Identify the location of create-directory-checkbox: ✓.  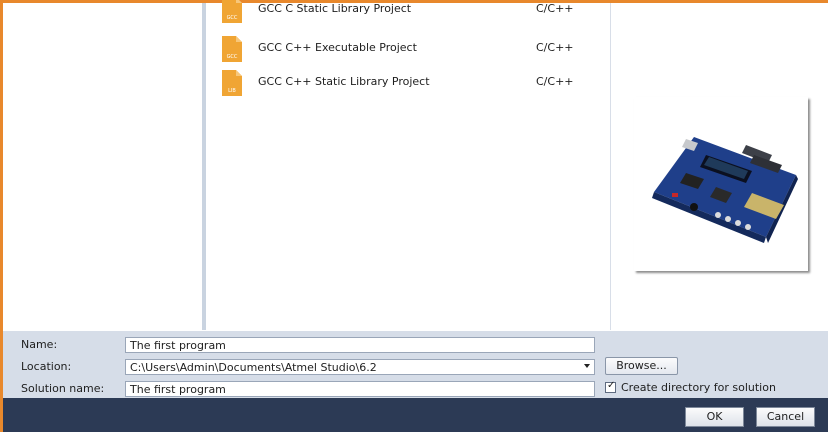
(610, 386).